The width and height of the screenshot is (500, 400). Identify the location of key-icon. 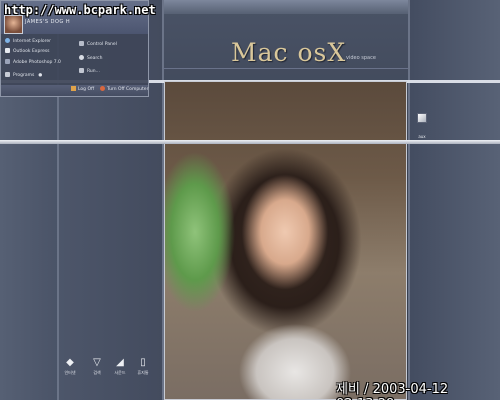
(73, 88).